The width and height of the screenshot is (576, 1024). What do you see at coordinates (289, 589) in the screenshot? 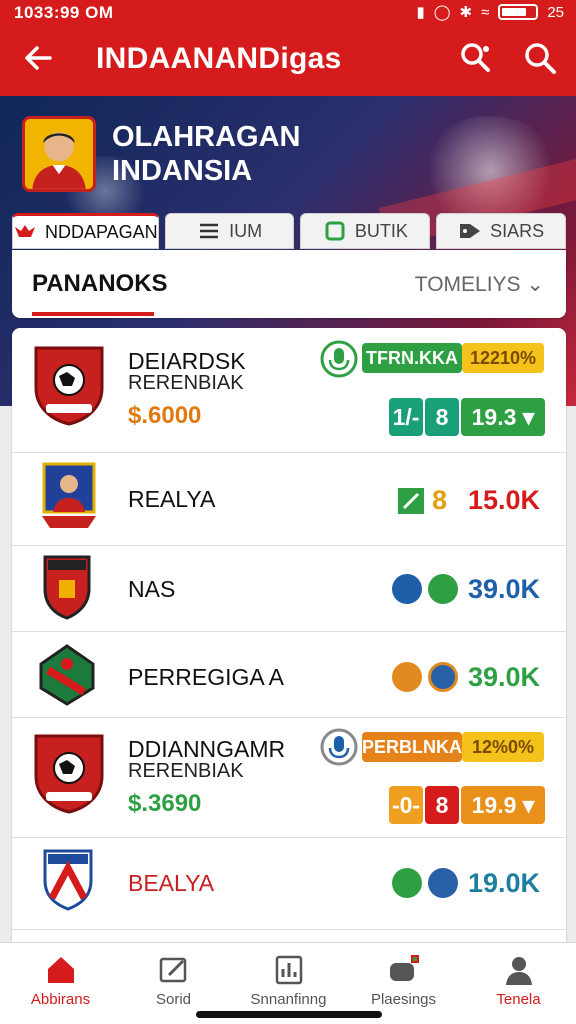
I see `list-item: NAS 39.0K` at bounding box center [289, 589].